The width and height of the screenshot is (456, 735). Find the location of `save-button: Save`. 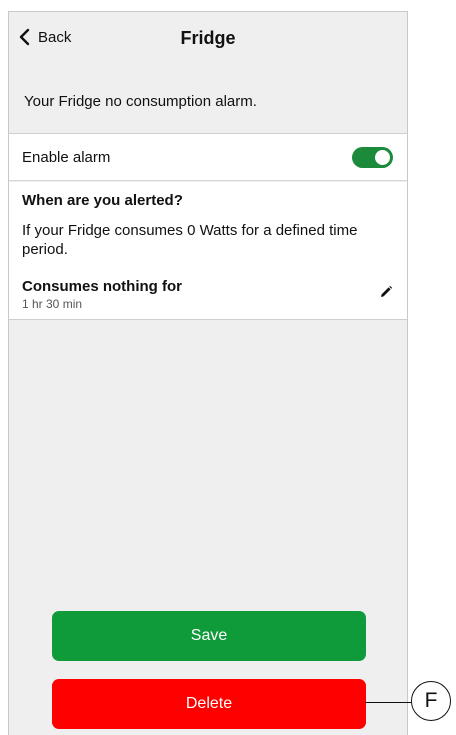

save-button: Save is located at coordinates (209, 636).